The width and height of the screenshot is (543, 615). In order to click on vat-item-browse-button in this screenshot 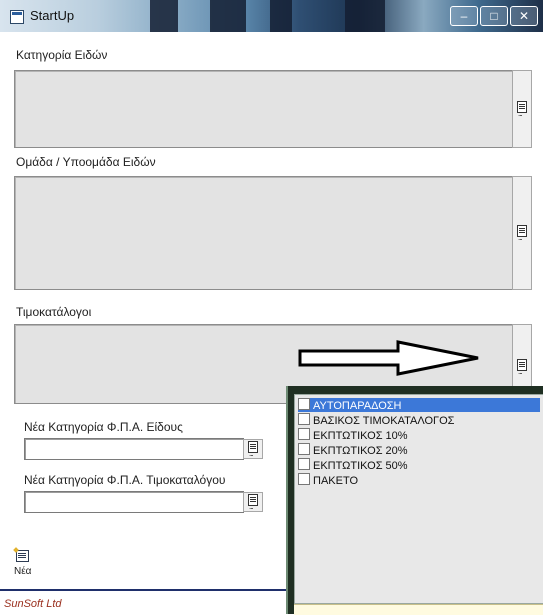, I will do `click(253, 449)`.